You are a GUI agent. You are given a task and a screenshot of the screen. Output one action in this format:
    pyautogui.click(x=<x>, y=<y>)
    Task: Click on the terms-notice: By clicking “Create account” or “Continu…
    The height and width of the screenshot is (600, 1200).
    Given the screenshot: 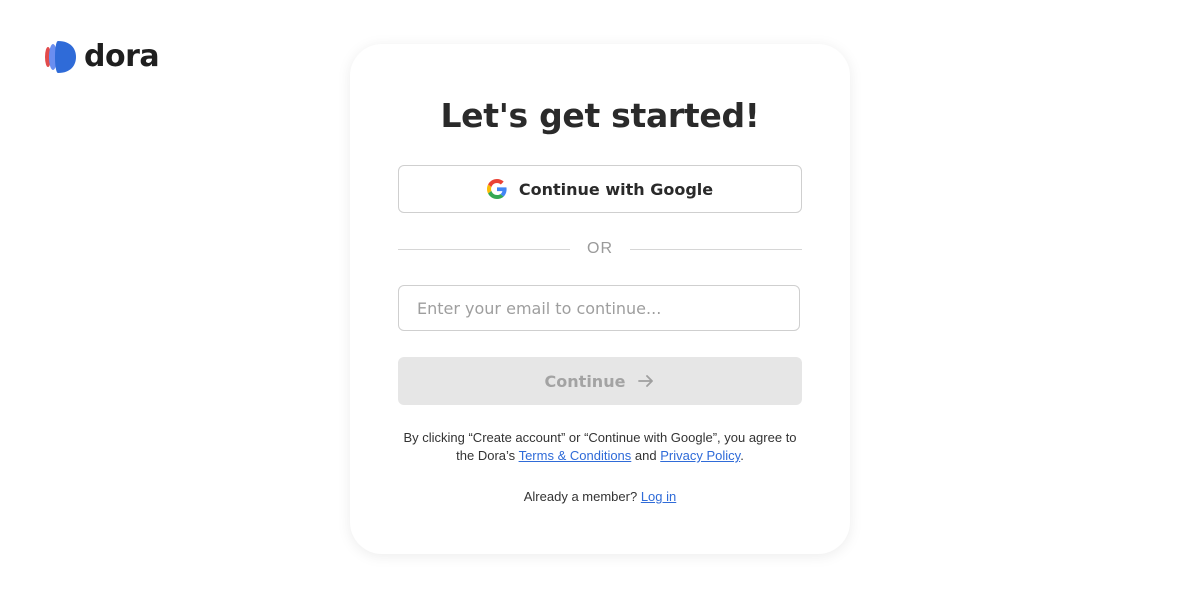 What is the action you would take?
    pyautogui.click(x=600, y=447)
    